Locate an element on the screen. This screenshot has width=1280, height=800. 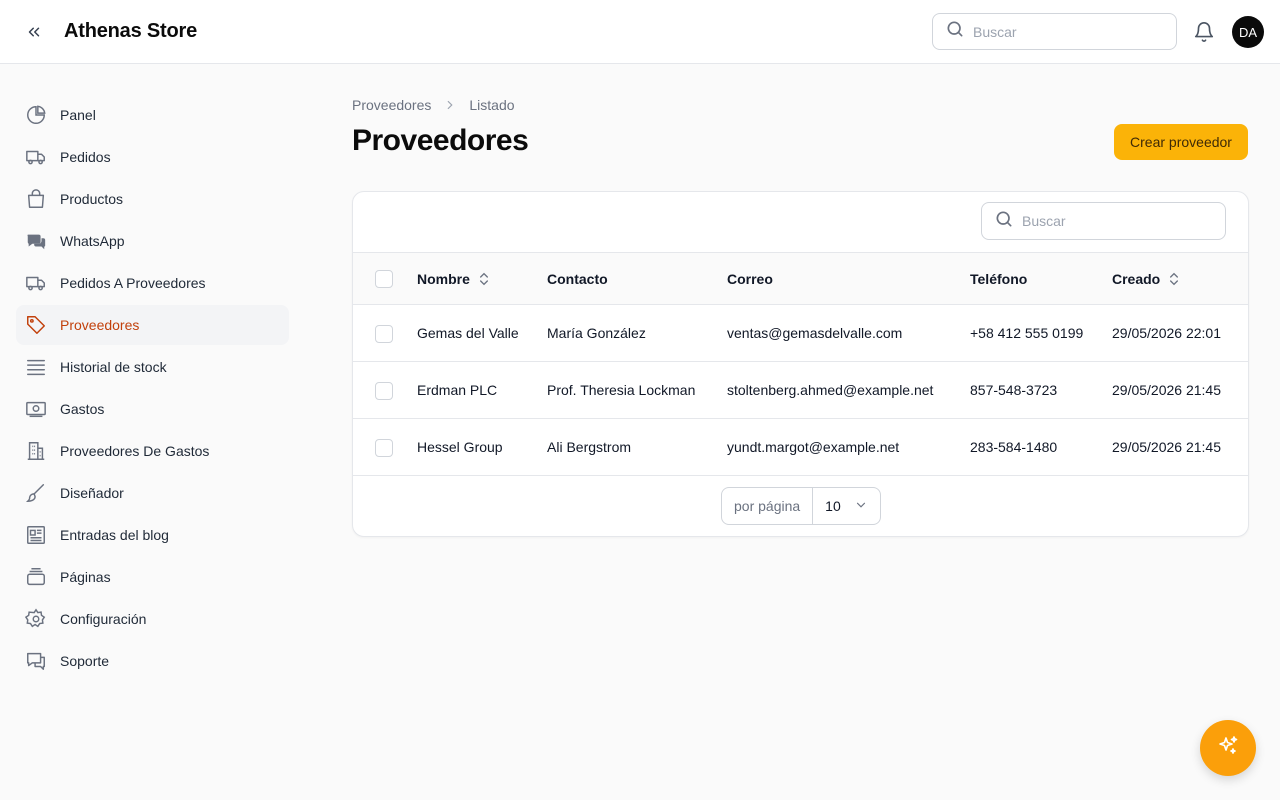
sidebar-item-label: Configuración is located at coordinates (103, 619).